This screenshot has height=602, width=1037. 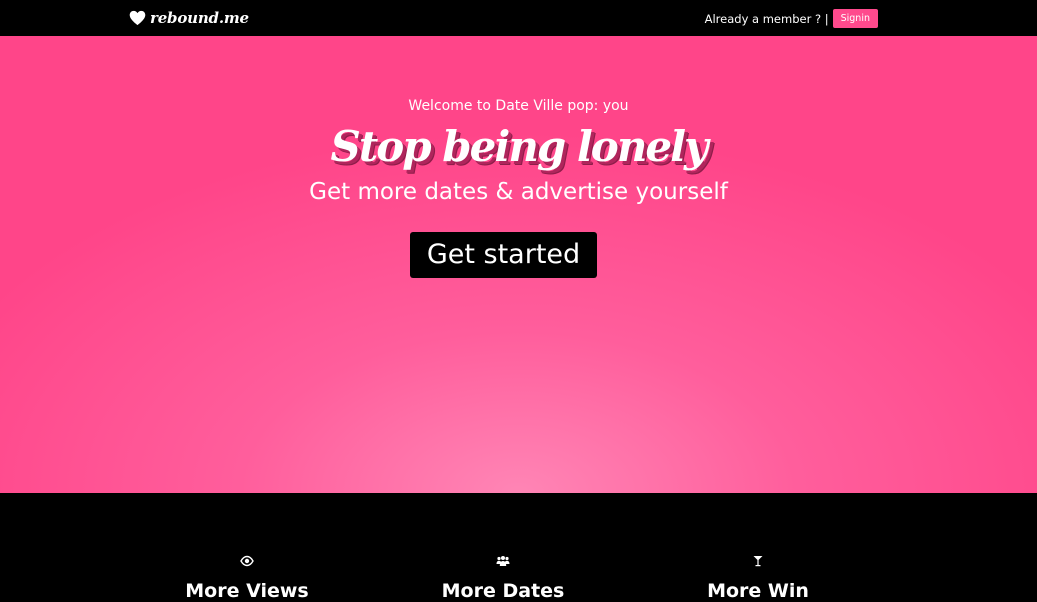 I want to click on feature-title: More Dates, so click(x=503, y=591).